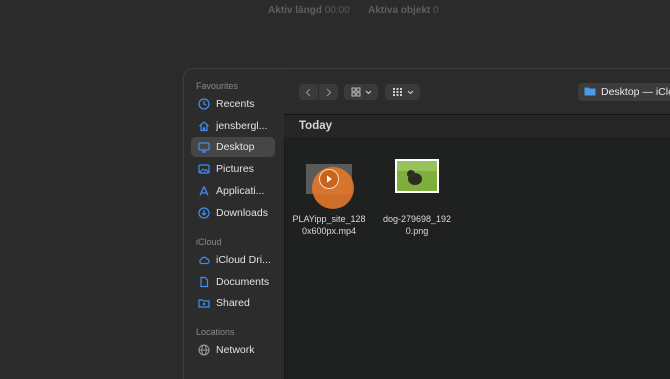 The width and height of the screenshot is (670, 379). Describe the element at coordinates (417, 198) in the screenshot. I see `file-item-image: dog-279698_192 0.png` at that location.